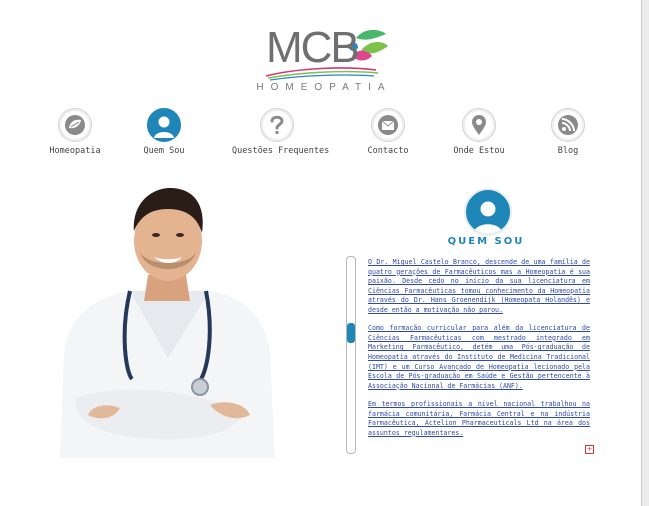  I want to click on envelope-icon, so click(388, 125).